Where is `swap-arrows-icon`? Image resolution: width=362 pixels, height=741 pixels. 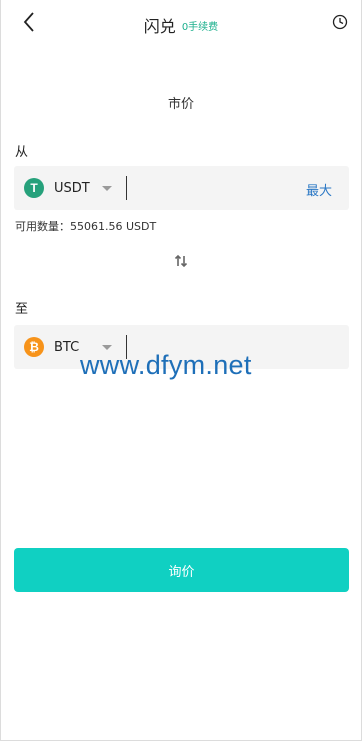
swap-arrows-icon is located at coordinates (181, 261).